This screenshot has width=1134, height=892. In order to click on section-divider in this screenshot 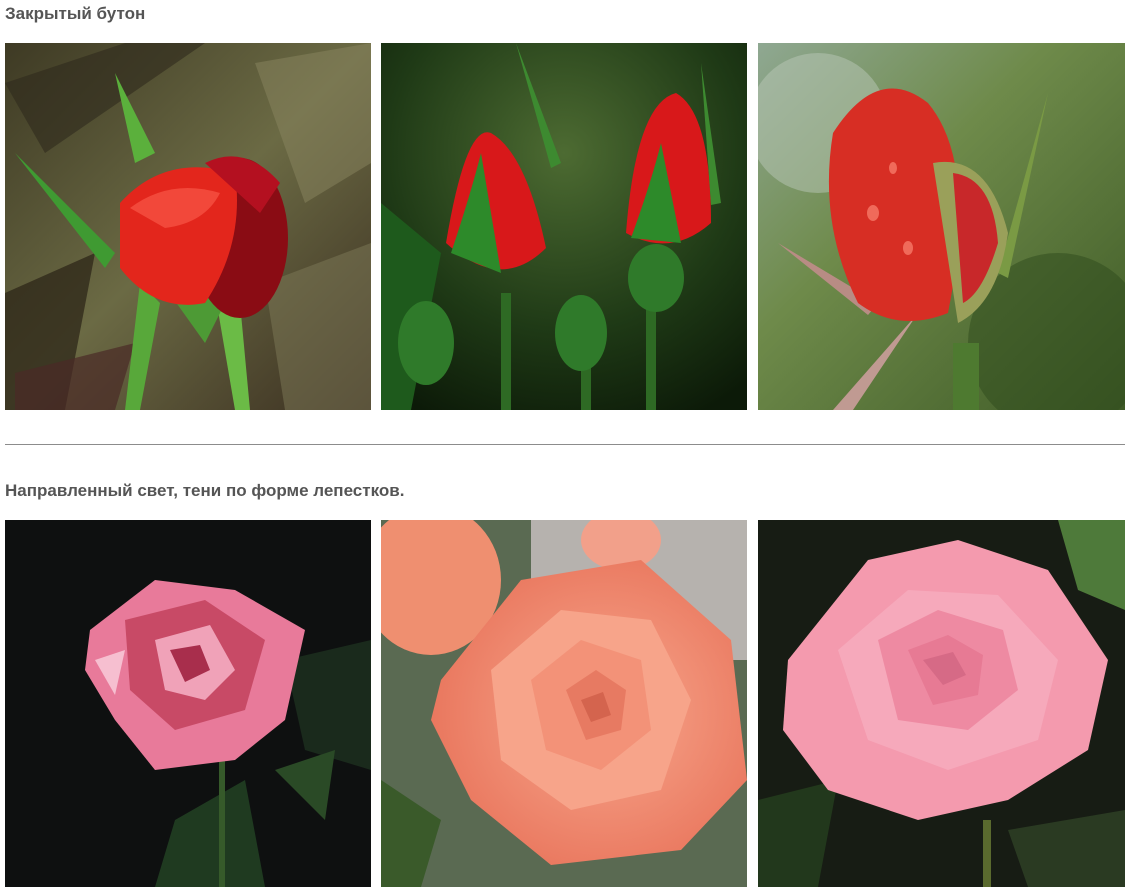, I will do `click(565, 444)`.